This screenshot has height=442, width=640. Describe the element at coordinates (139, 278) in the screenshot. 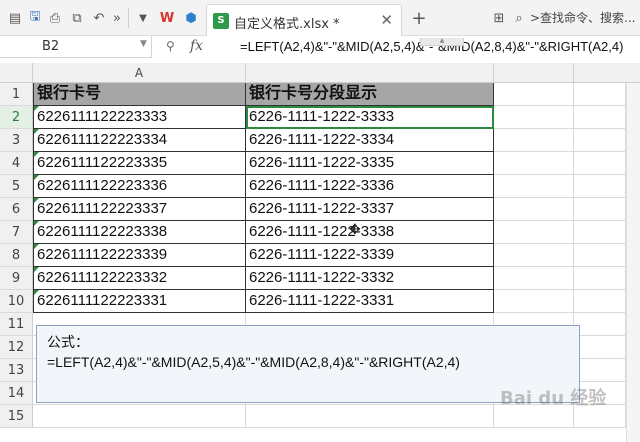

I see `table-cell-card-number: 6226111122223332` at that location.